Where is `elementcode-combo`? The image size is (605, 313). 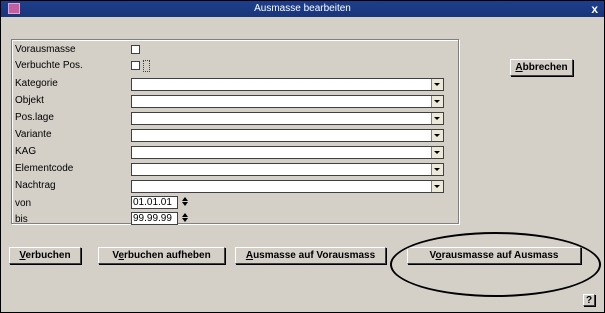 elementcode-combo is located at coordinates (287, 169).